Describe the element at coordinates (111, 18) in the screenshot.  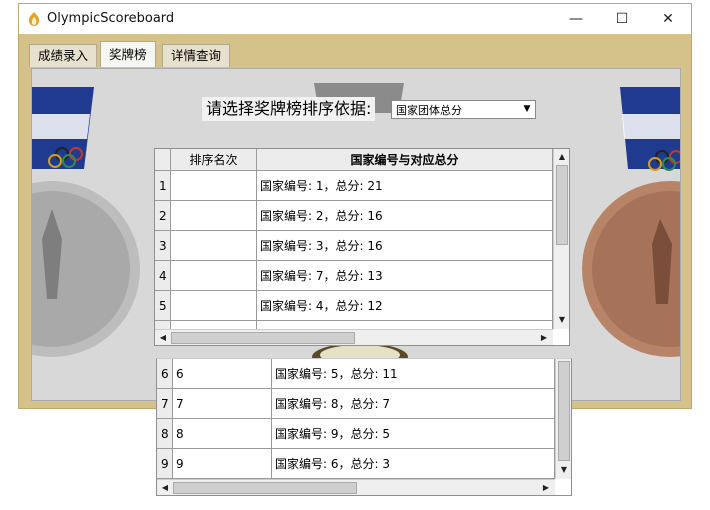
I see `window-title: OlympicScoreboard` at that location.